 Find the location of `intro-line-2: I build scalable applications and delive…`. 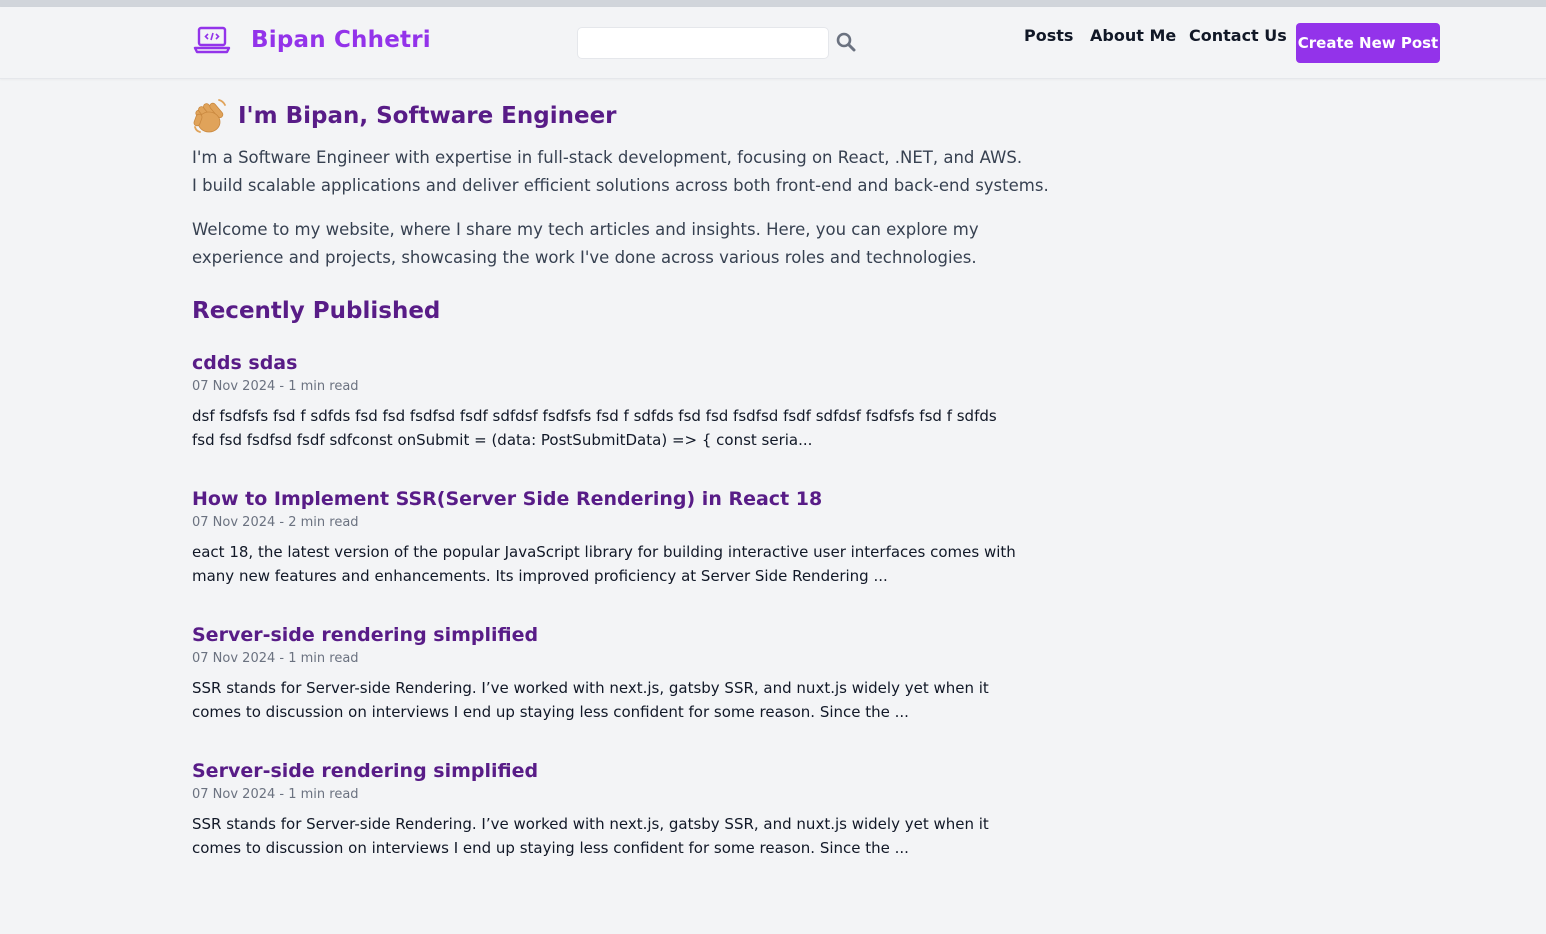

intro-line-2: I build scalable applications and delive… is located at coordinates (620, 185).